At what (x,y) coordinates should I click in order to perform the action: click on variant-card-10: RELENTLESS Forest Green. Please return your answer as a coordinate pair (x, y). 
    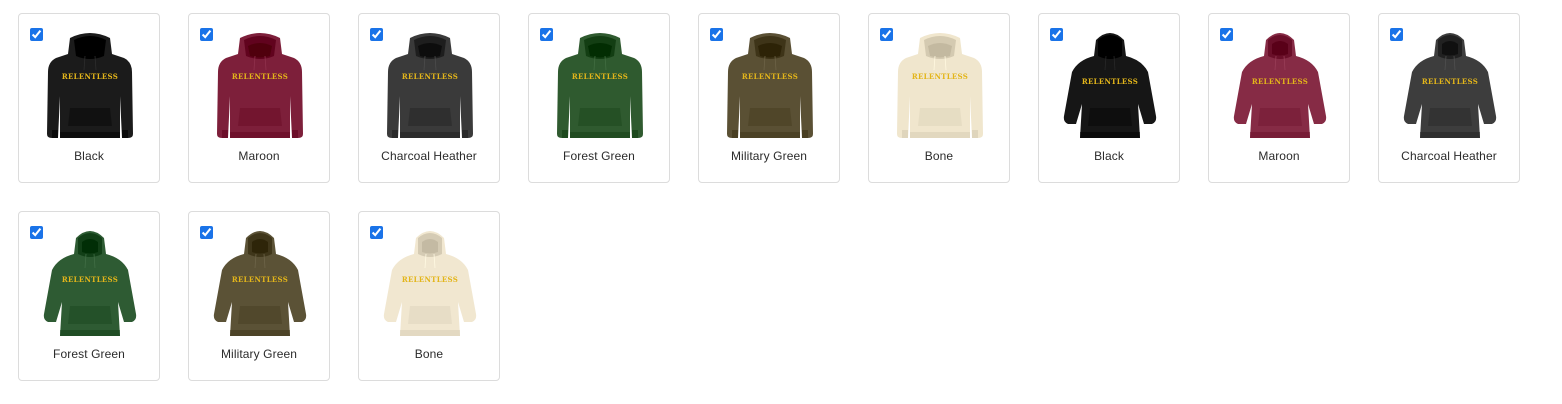
    Looking at the image, I should click on (89, 296).